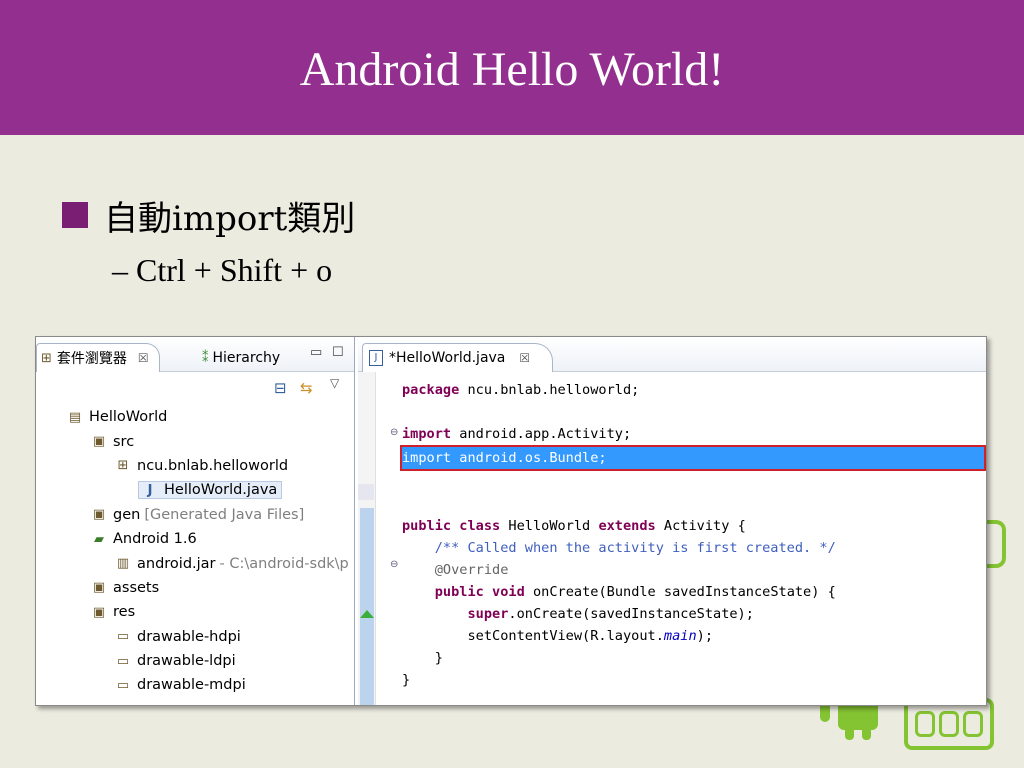 Image resolution: width=1024 pixels, height=768 pixels. What do you see at coordinates (680, 592) in the screenshot?
I see `code-token: onCreate(Bundle savedInstanceState) {` at bounding box center [680, 592].